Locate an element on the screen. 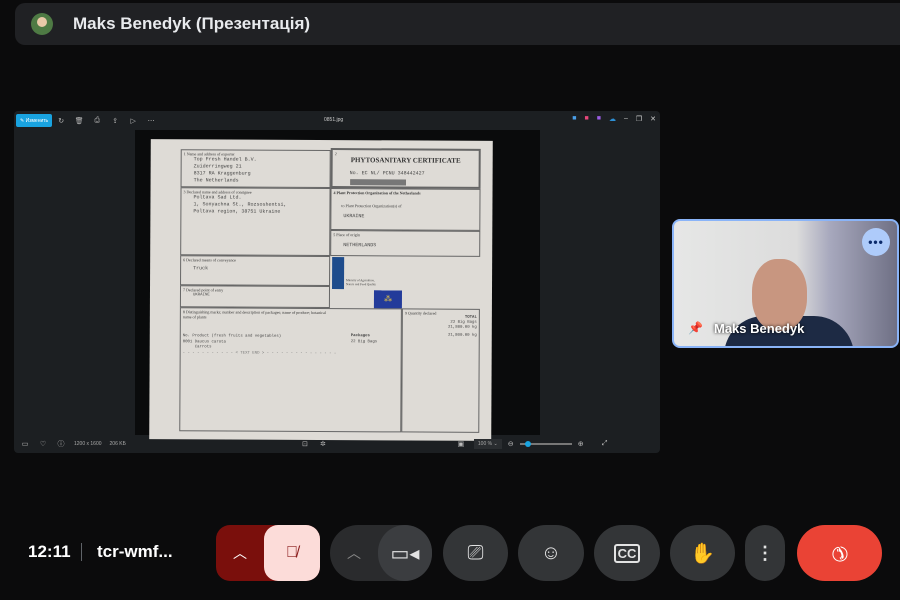  info-icon: ⓘ is located at coordinates (61, 444).